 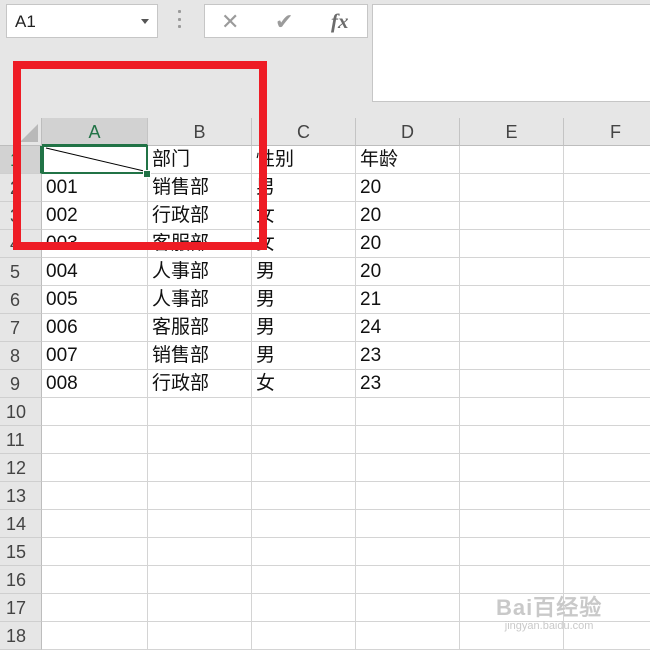 I want to click on cell-d8: 23, so click(x=368, y=356).